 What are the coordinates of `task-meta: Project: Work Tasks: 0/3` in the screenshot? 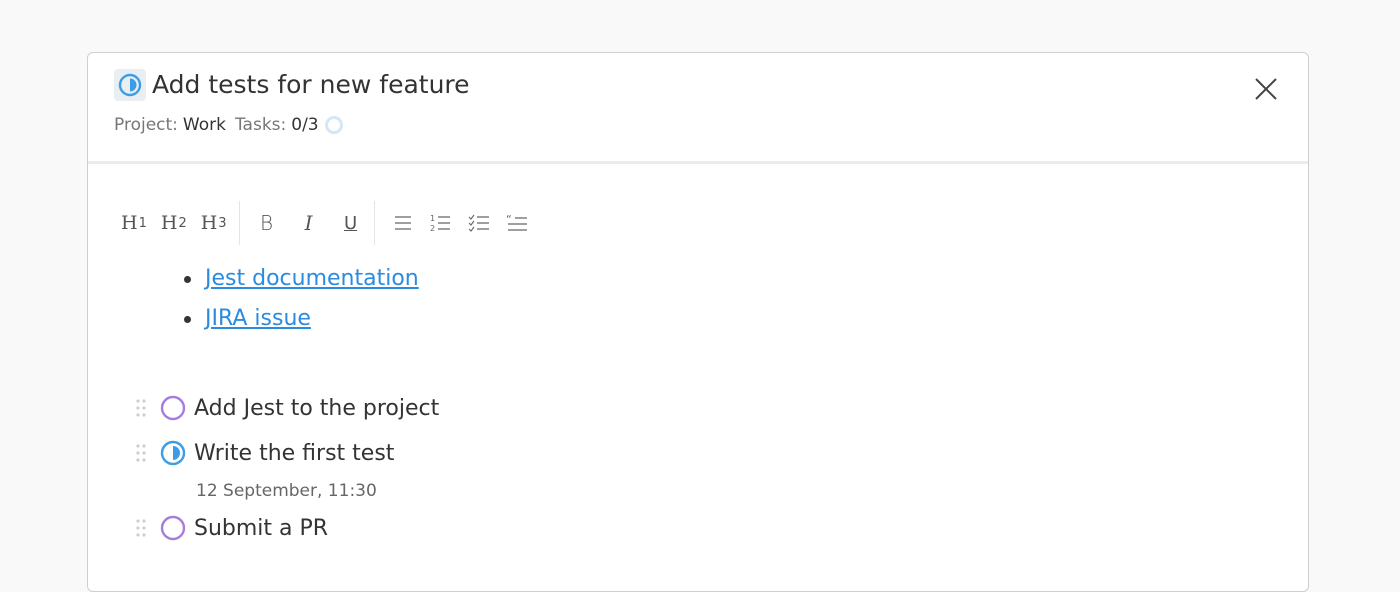 It's located at (229, 125).